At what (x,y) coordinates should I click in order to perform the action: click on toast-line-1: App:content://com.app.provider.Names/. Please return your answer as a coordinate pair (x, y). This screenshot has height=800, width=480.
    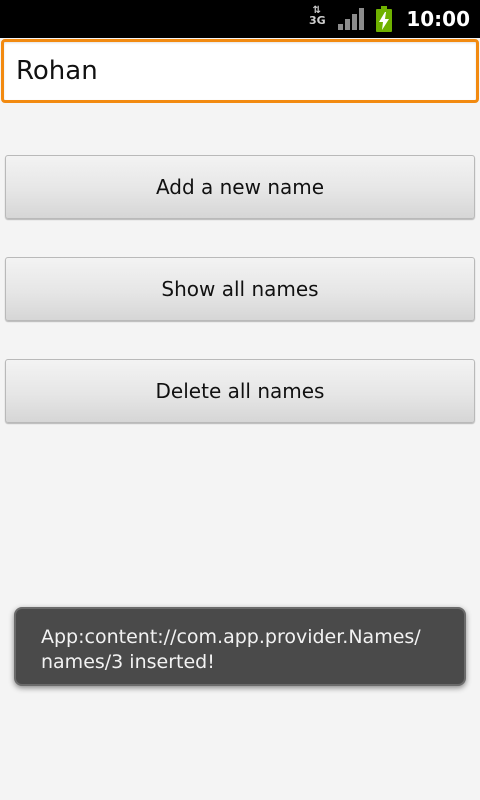
    Looking at the image, I should click on (231, 637).